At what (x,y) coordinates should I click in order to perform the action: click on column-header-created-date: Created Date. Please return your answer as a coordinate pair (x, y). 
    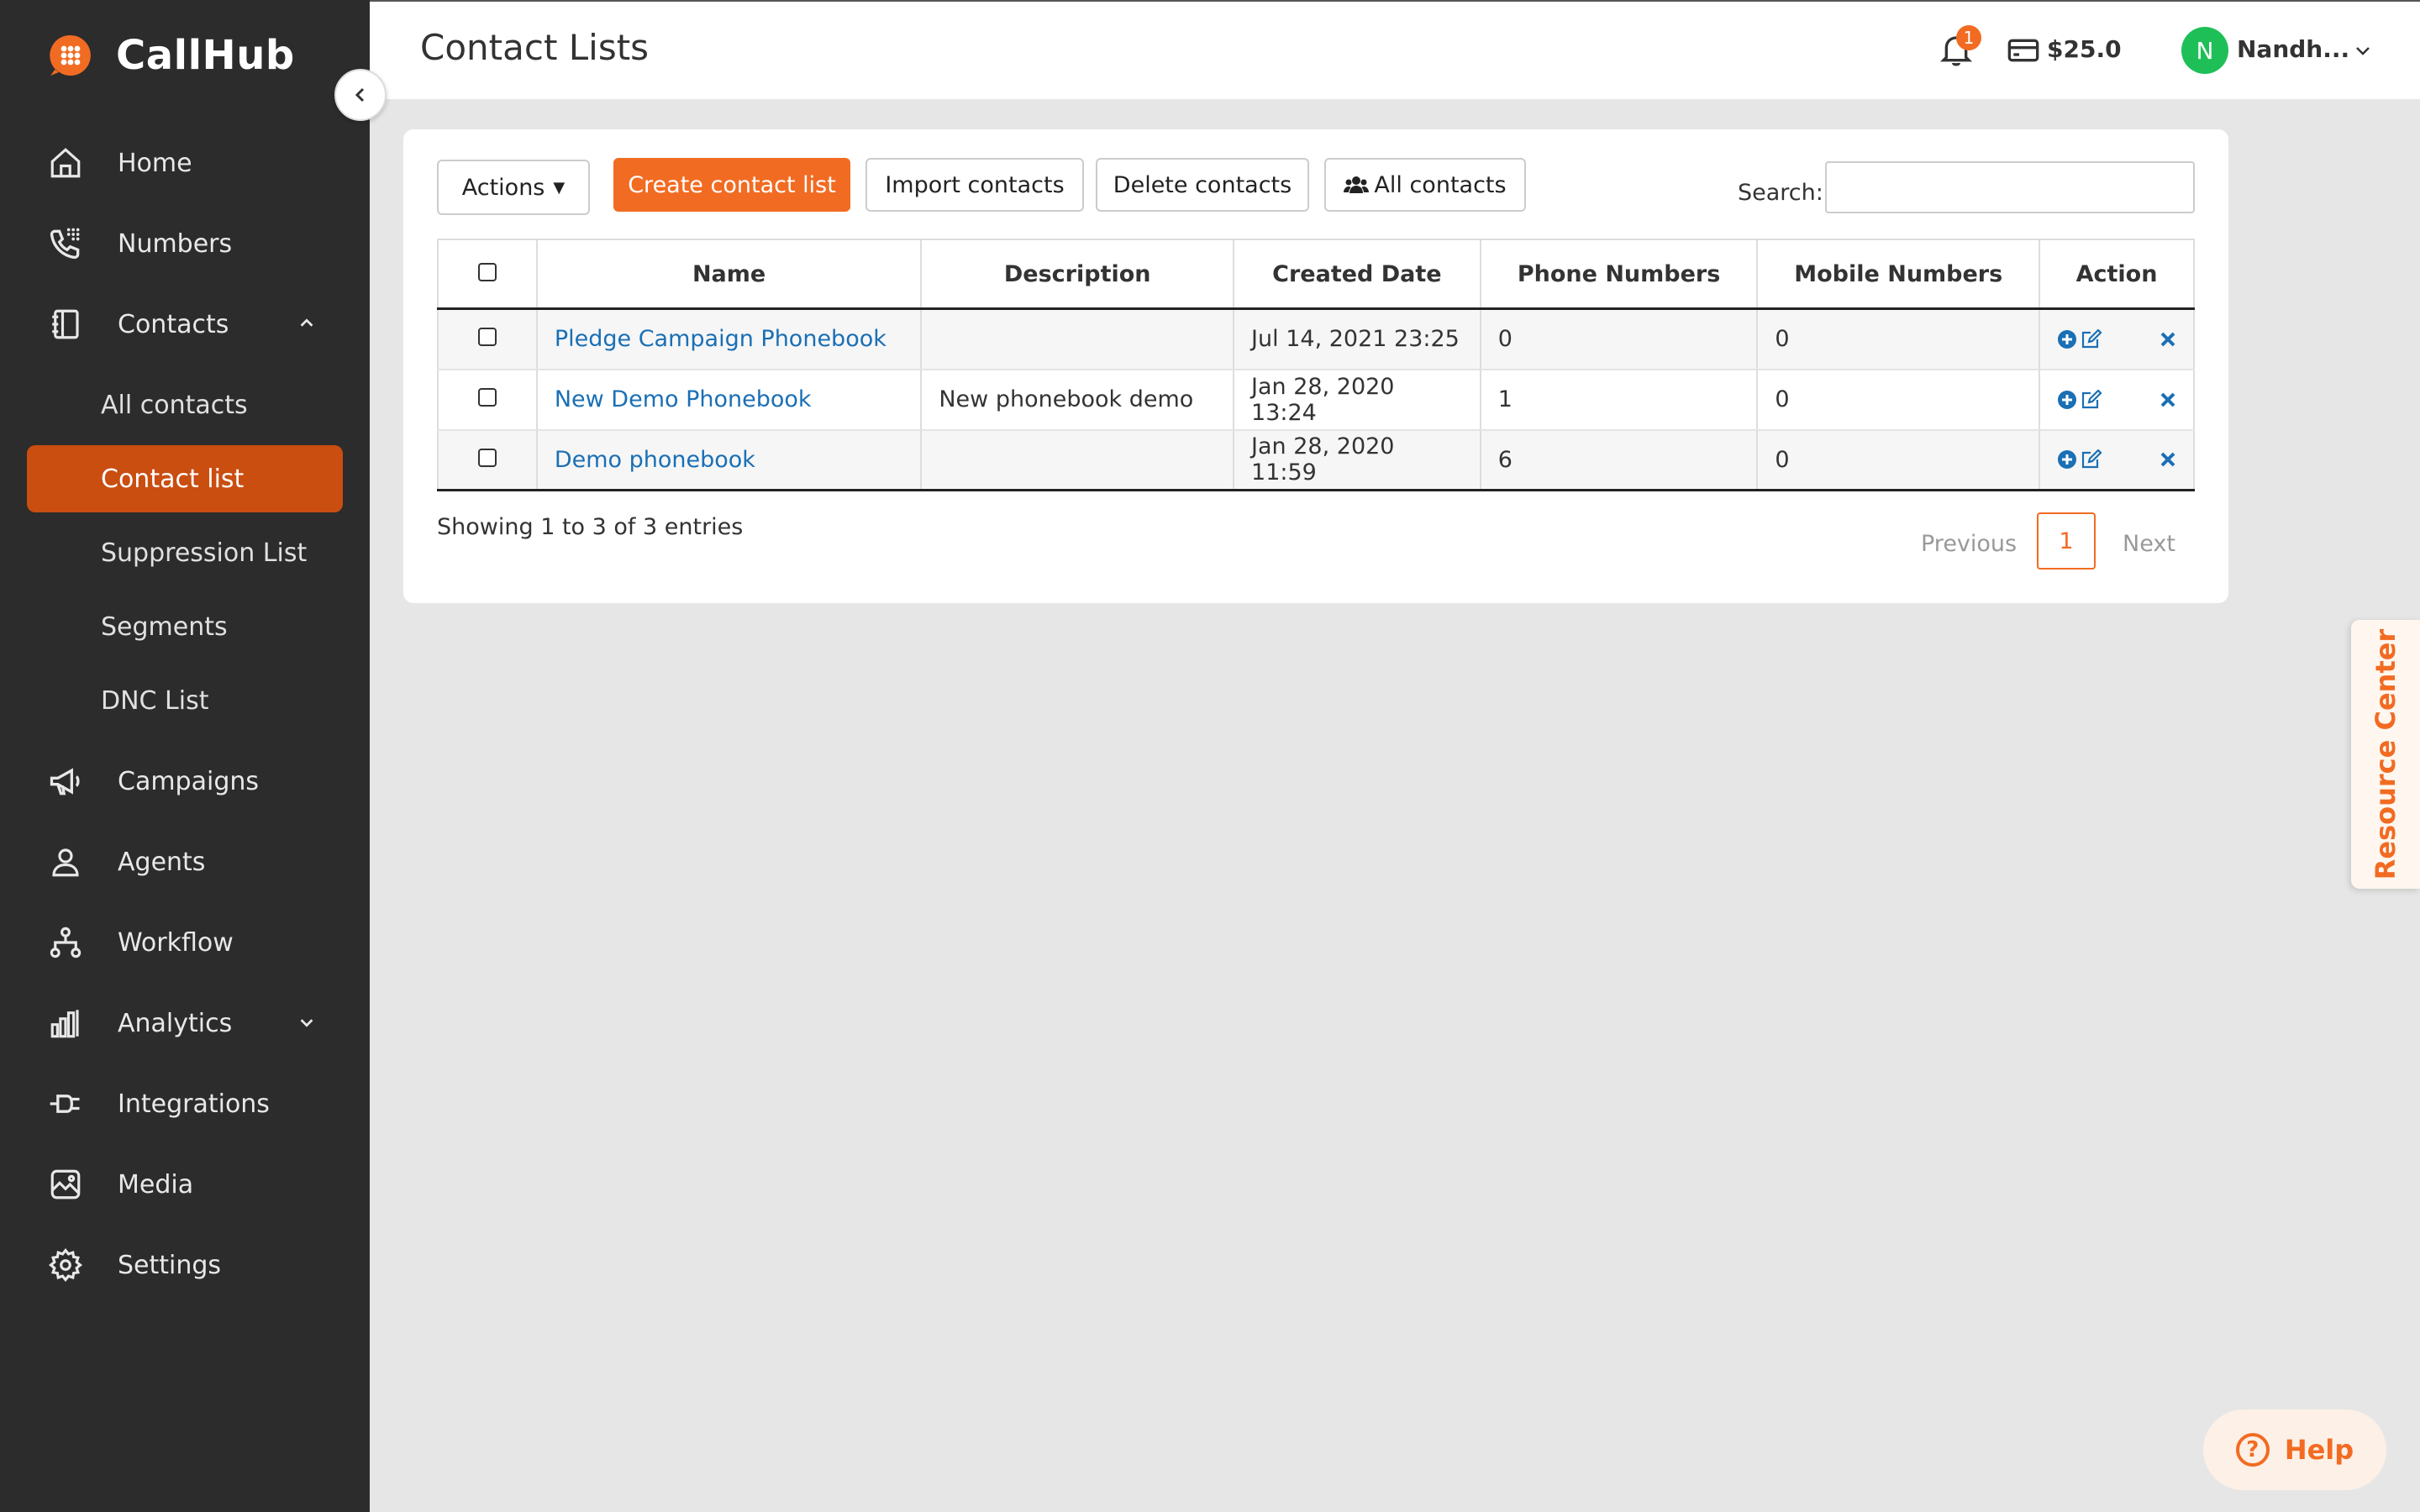
    Looking at the image, I should click on (1357, 274).